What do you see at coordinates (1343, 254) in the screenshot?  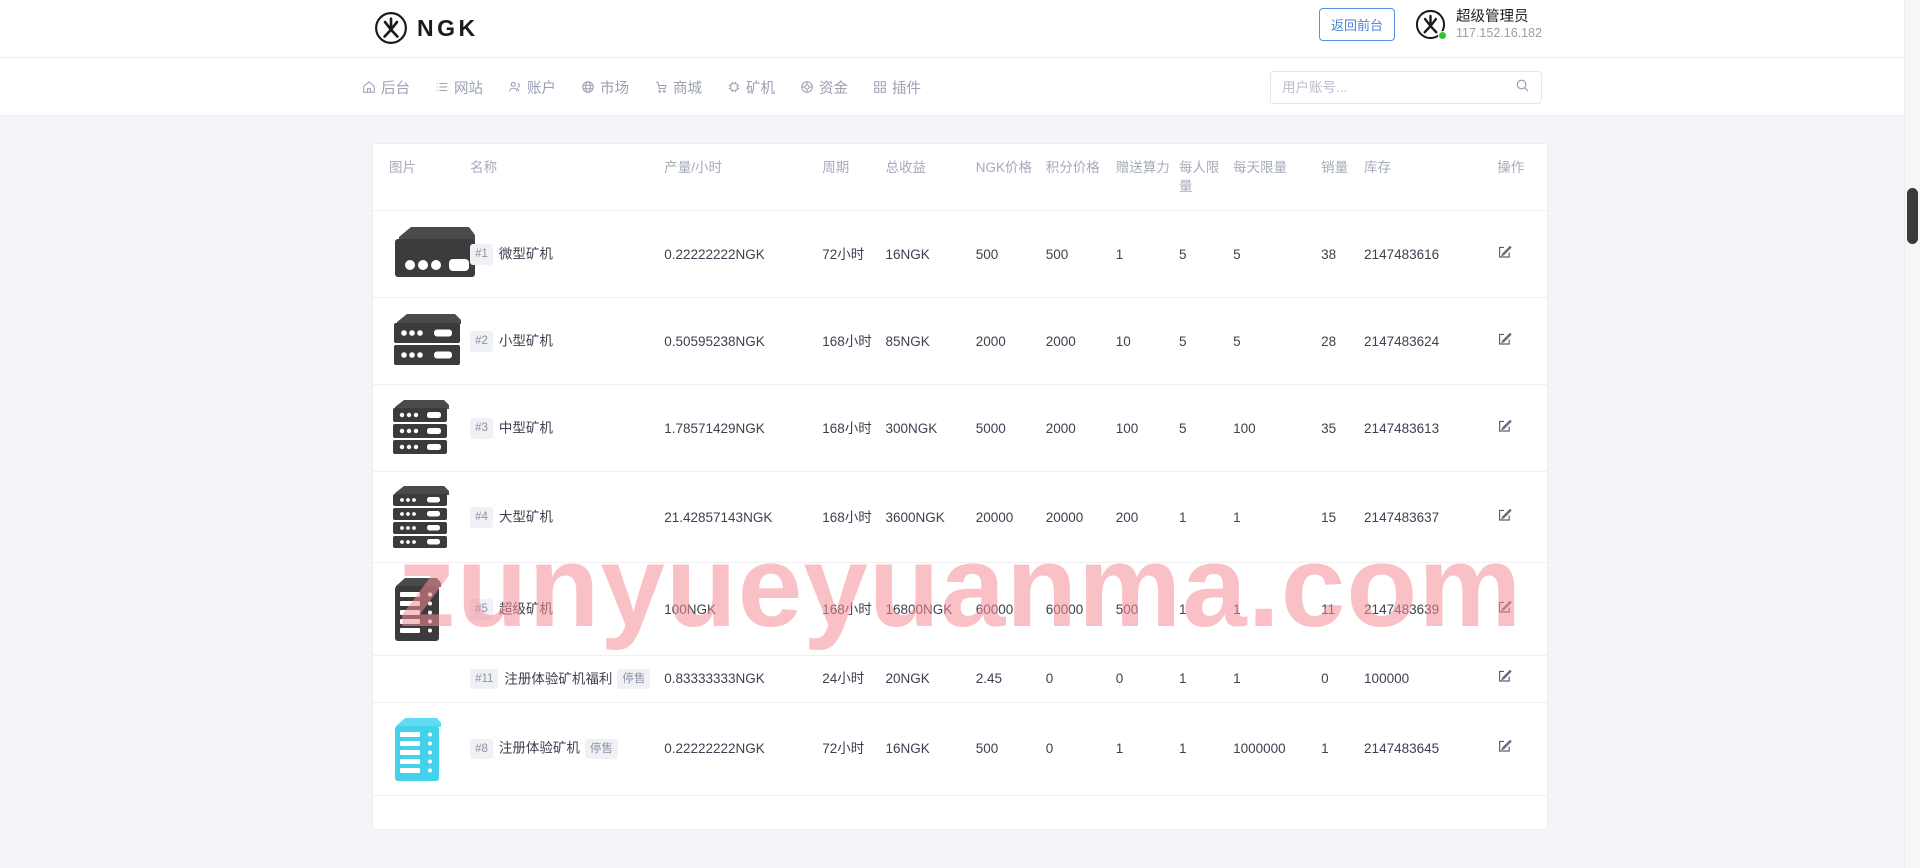 I see `cell-sold: 38` at bounding box center [1343, 254].